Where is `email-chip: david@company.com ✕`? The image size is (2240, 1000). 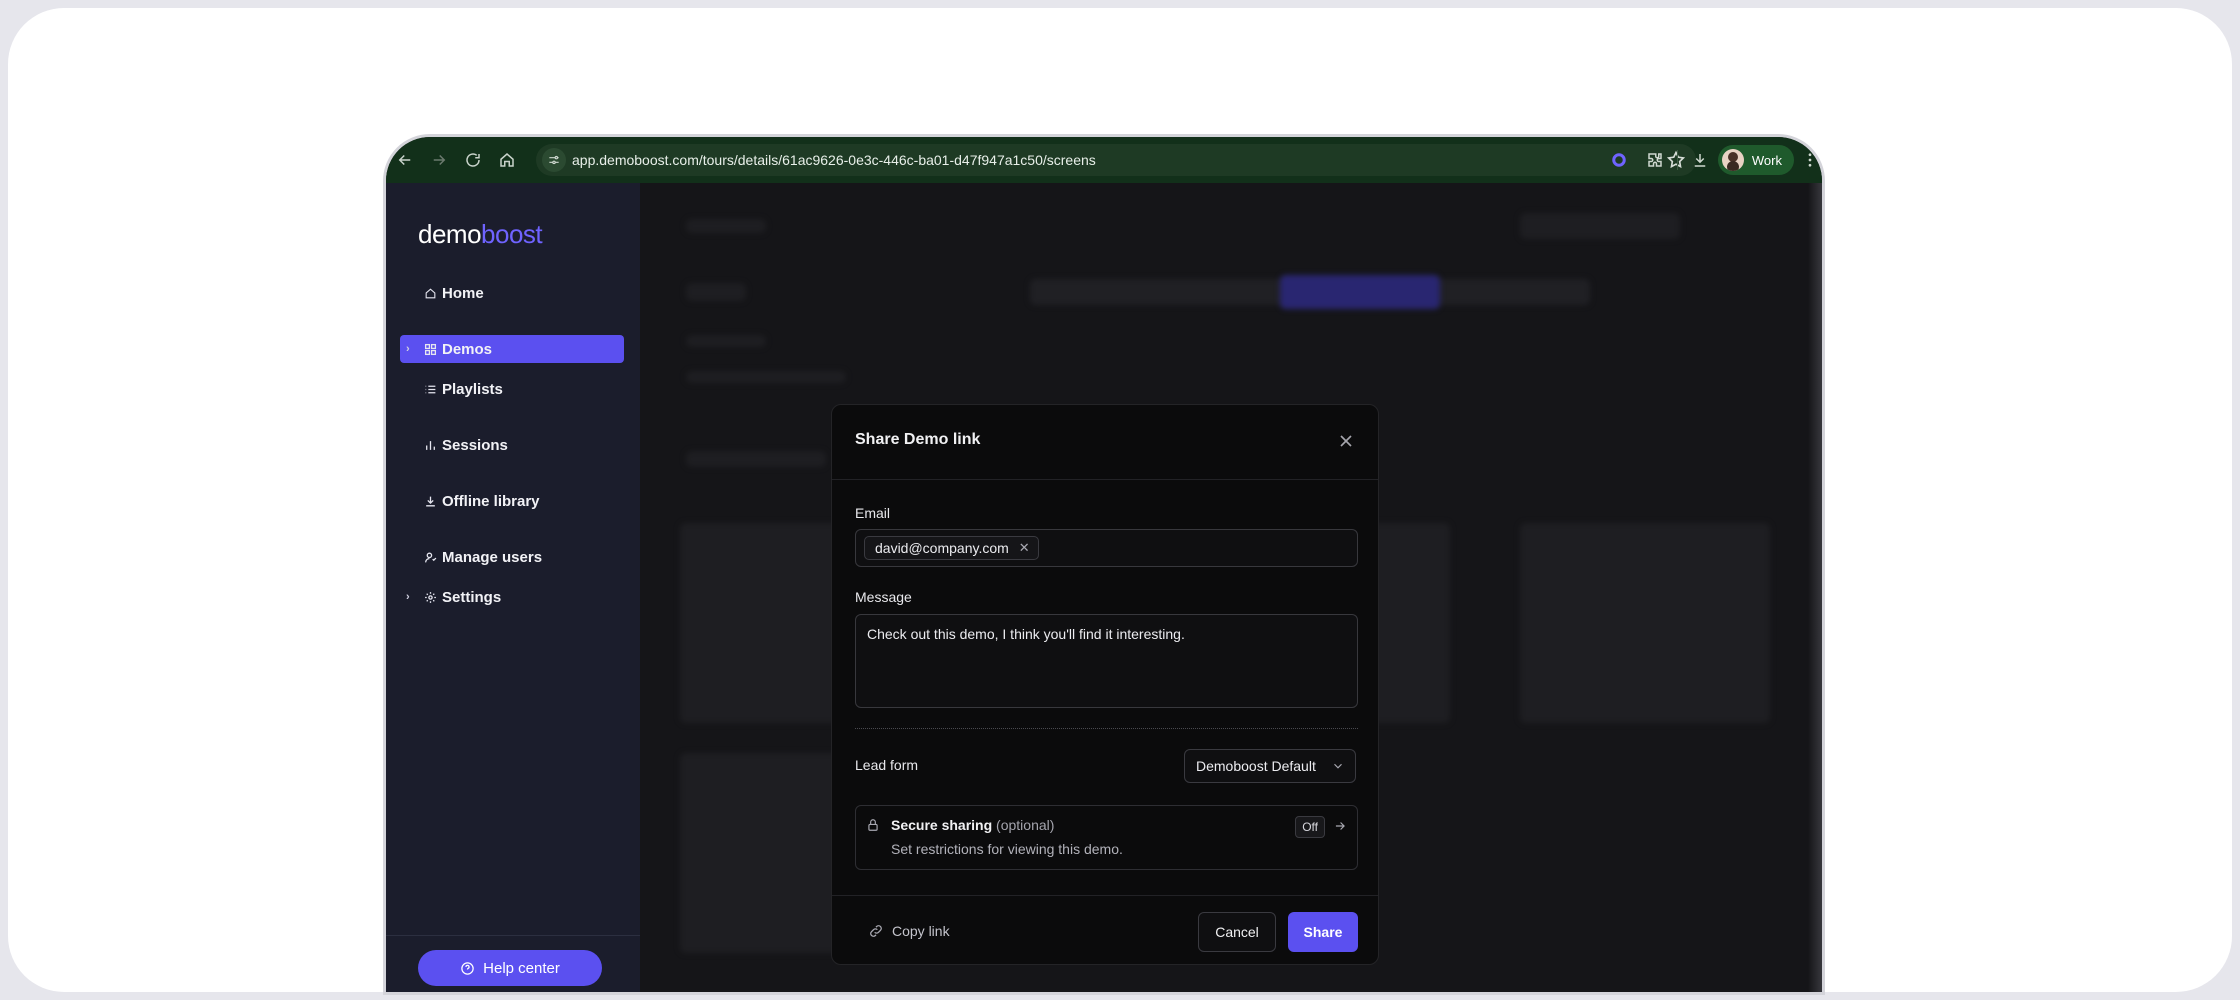 email-chip: david@company.com ✕ is located at coordinates (951, 548).